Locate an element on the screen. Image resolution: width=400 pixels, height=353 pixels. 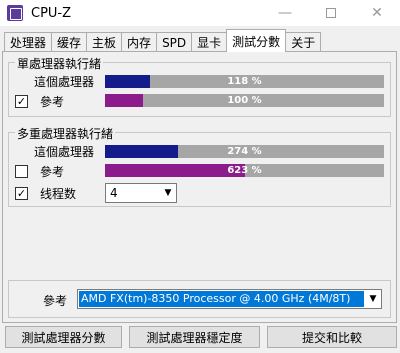
tab-spd: SPD is located at coordinates (174, 42).